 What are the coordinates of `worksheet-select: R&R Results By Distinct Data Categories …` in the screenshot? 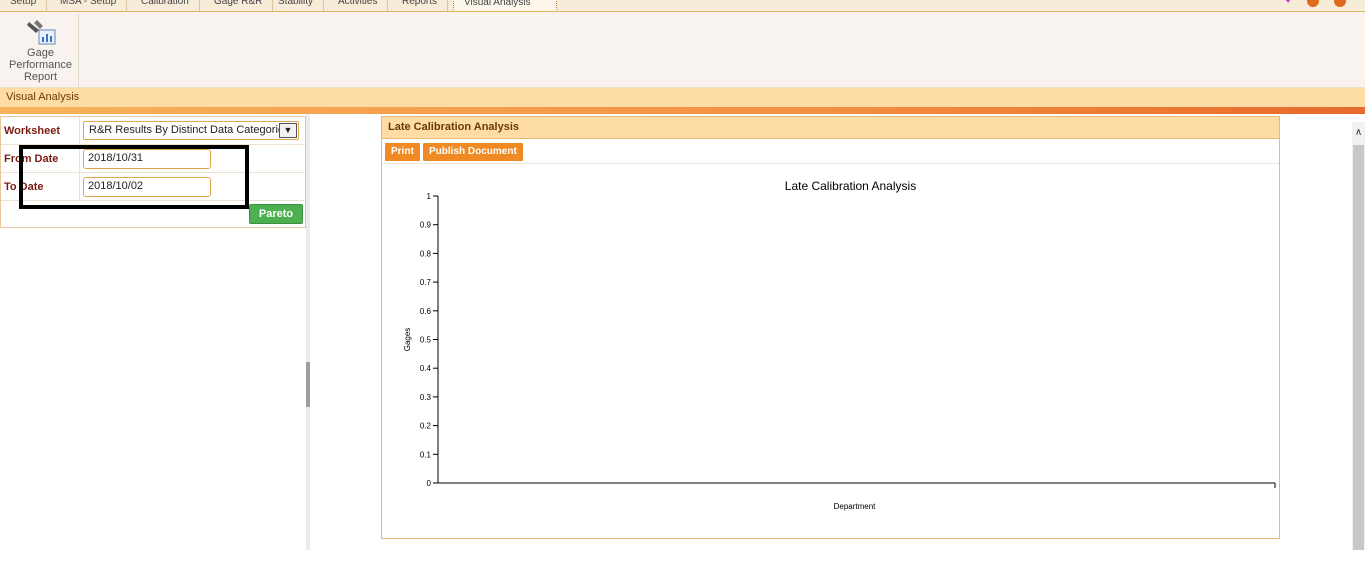 It's located at (191, 130).